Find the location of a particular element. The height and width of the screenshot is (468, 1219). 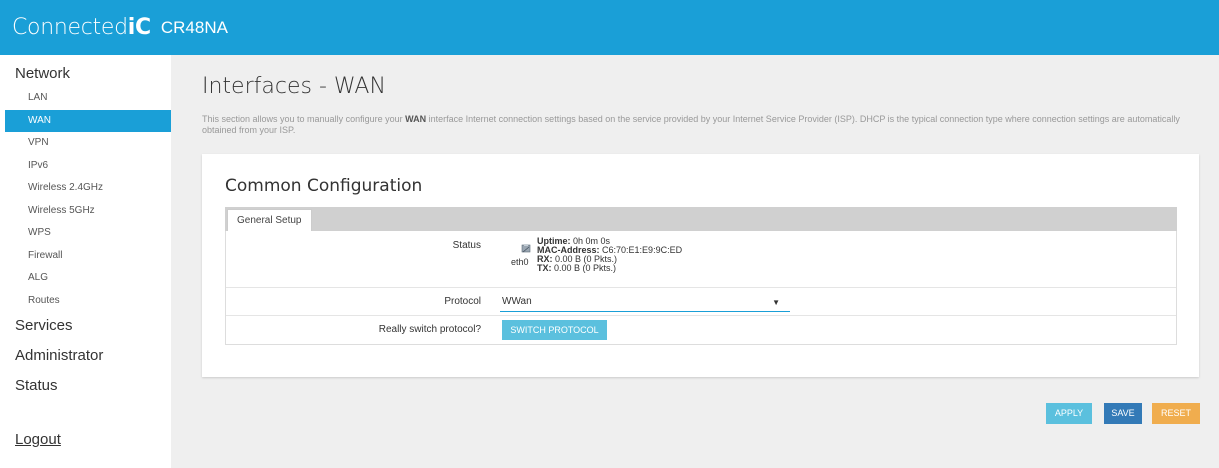

sidebar-services: Services is located at coordinates (36, 325).